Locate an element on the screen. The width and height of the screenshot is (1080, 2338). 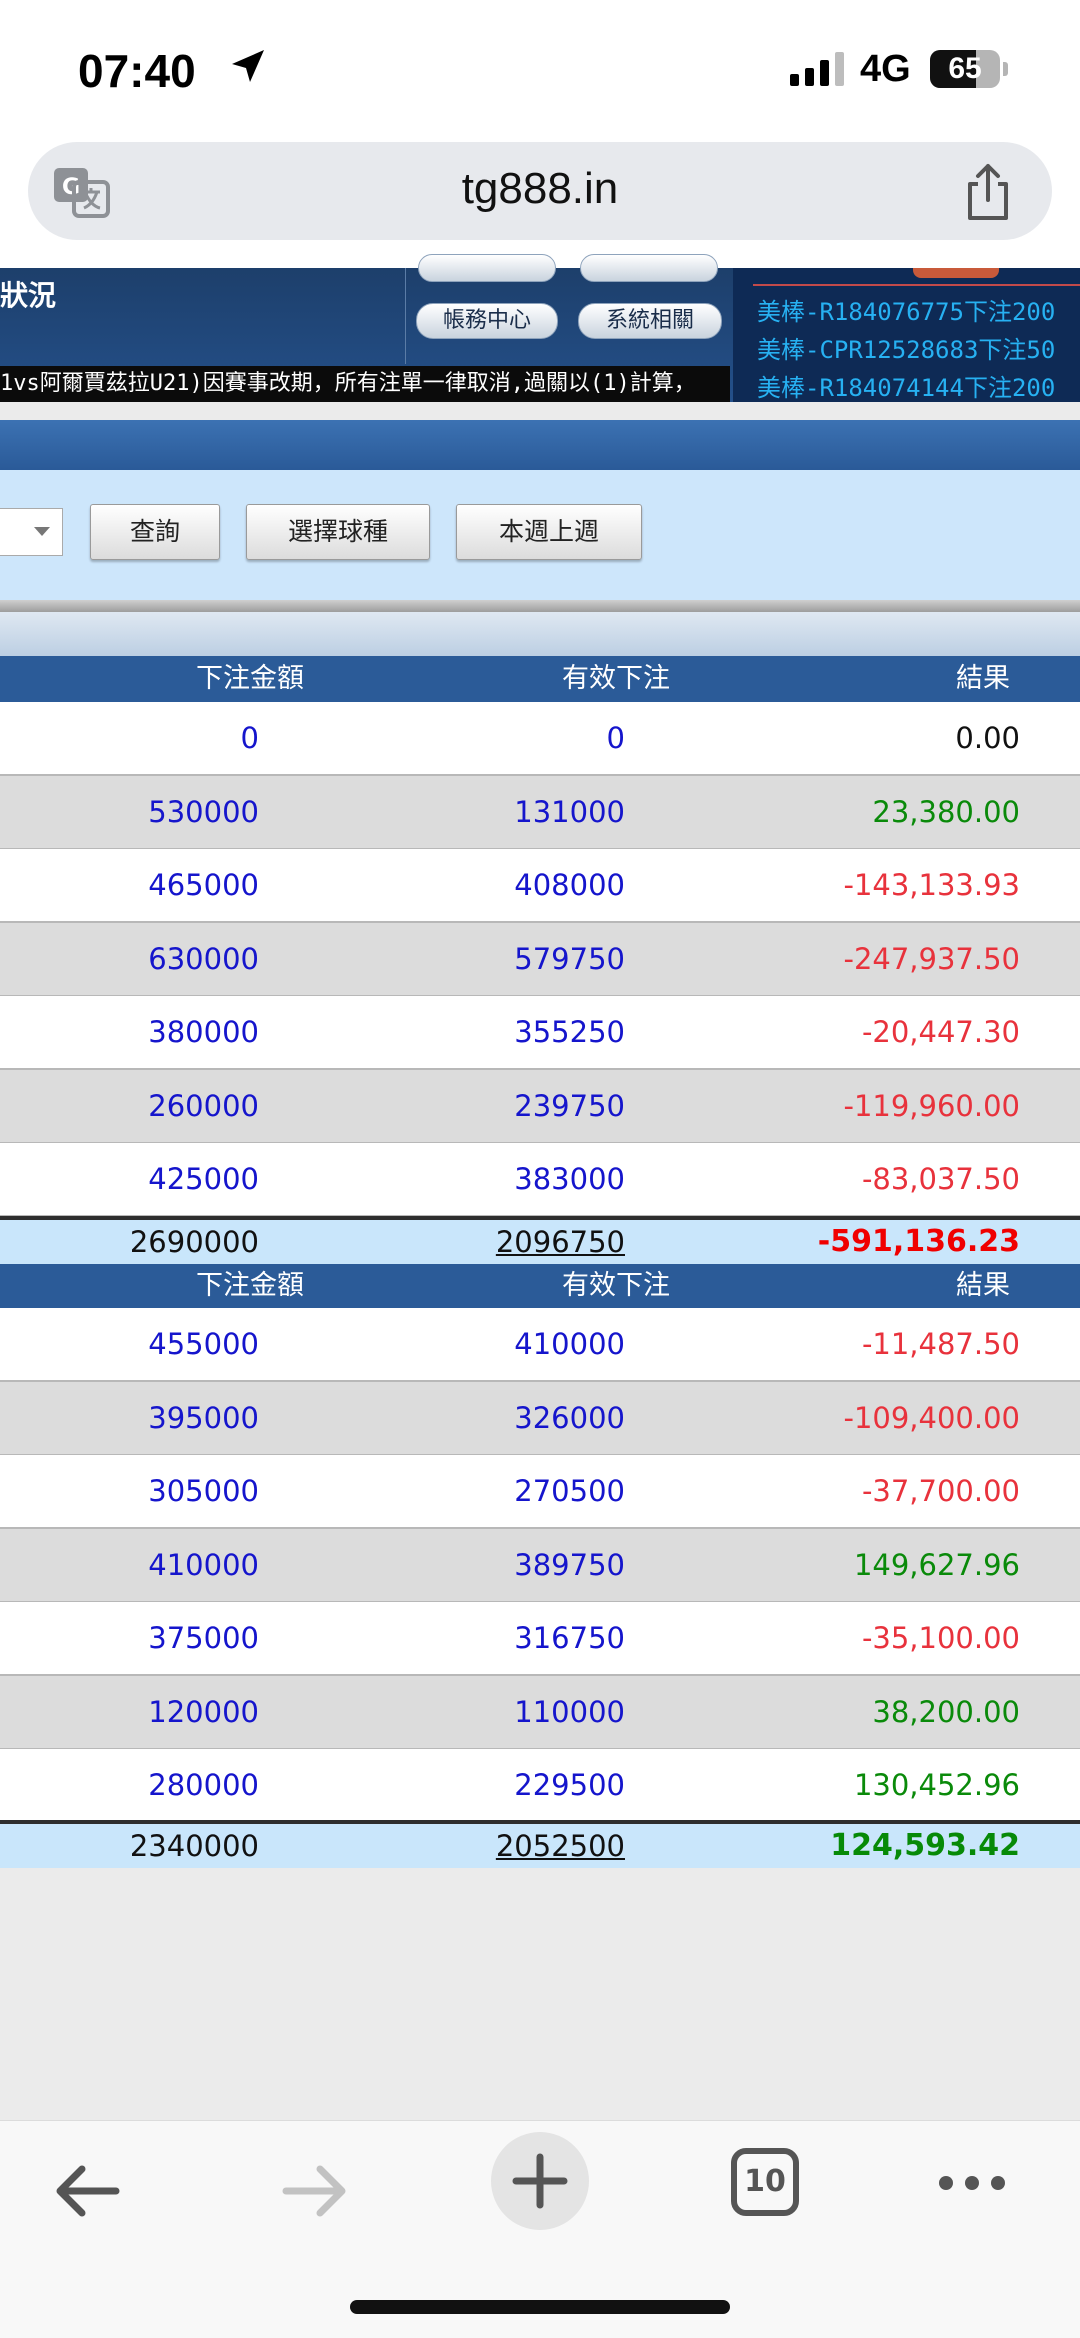
table-row: 425000 383000 -83,037.50 is located at coordinates (540, 1180).